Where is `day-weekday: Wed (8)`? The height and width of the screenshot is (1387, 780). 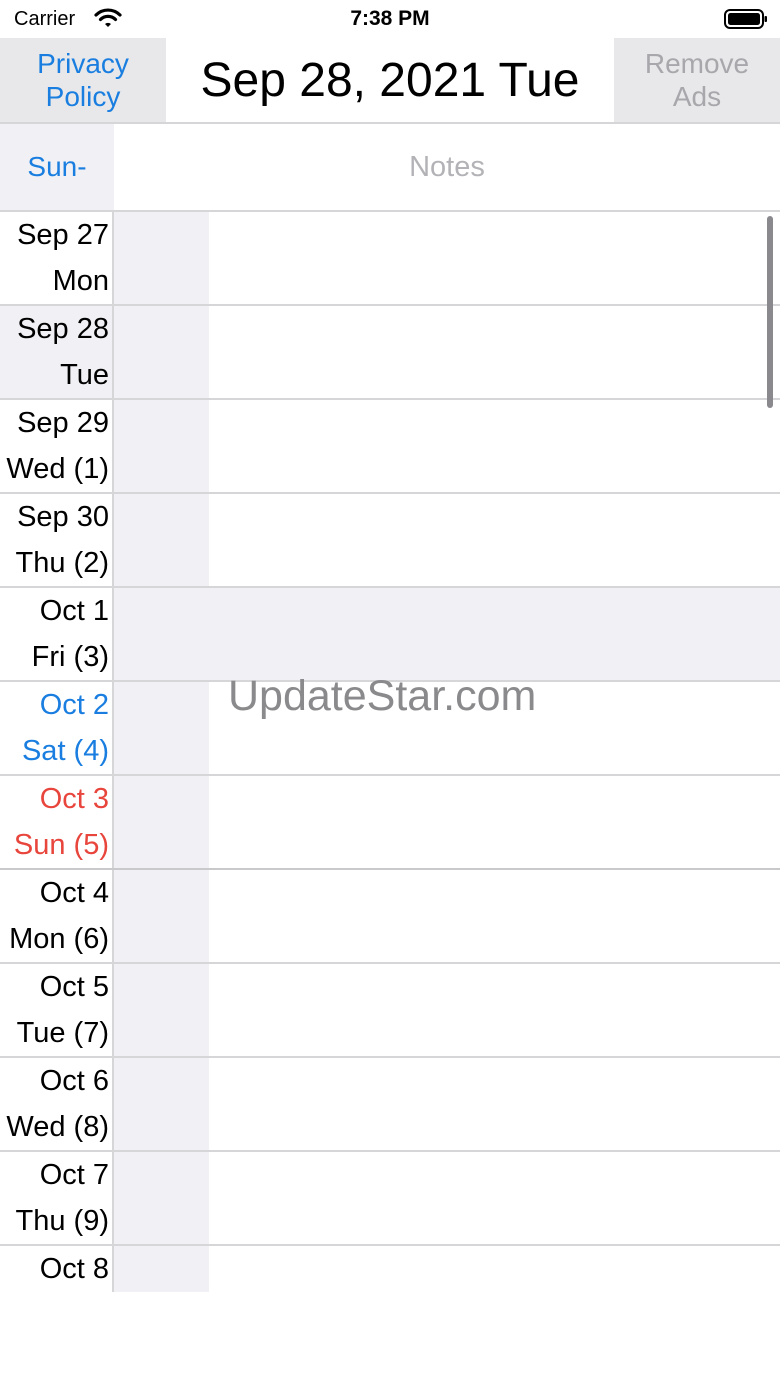
day-weekday: Wed (8) is located at coordinates (57, 1127).